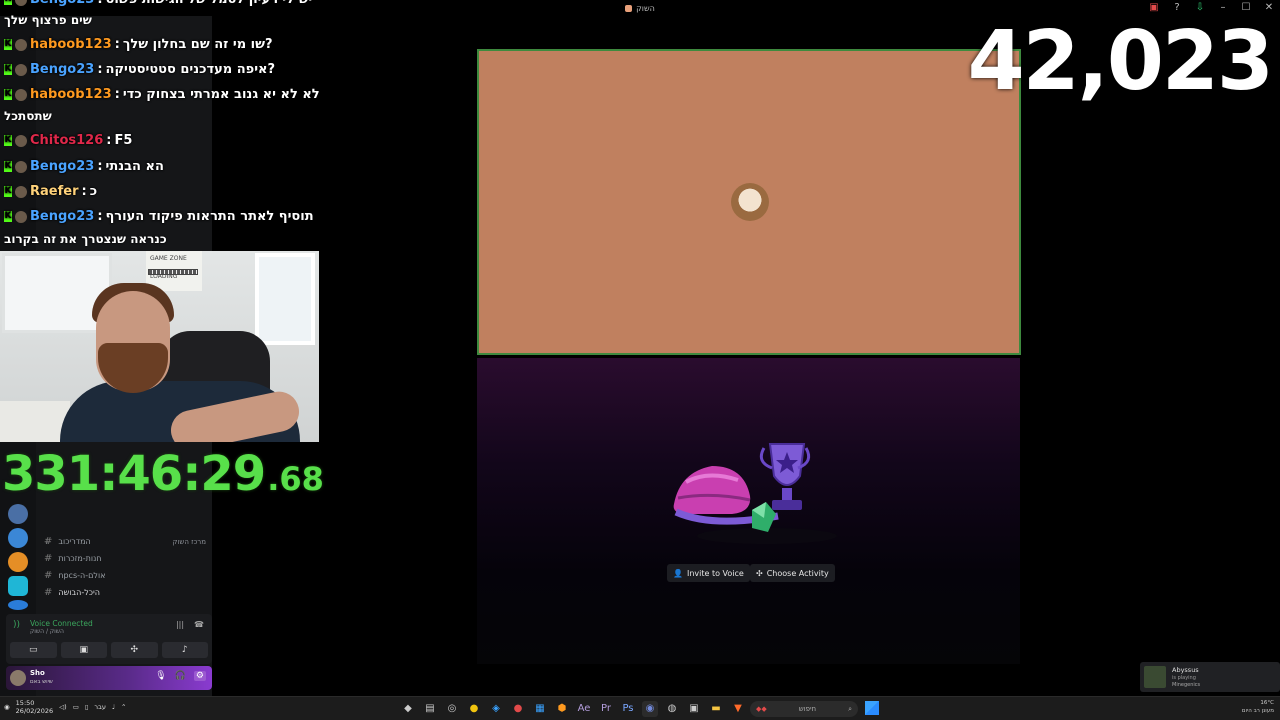 The width and height of the screenshot is (1280, 720). What do you see at coordinates (1269, 8) in the screenshot?
I see `close-button: ✕` at bounding box center [1269, 8].